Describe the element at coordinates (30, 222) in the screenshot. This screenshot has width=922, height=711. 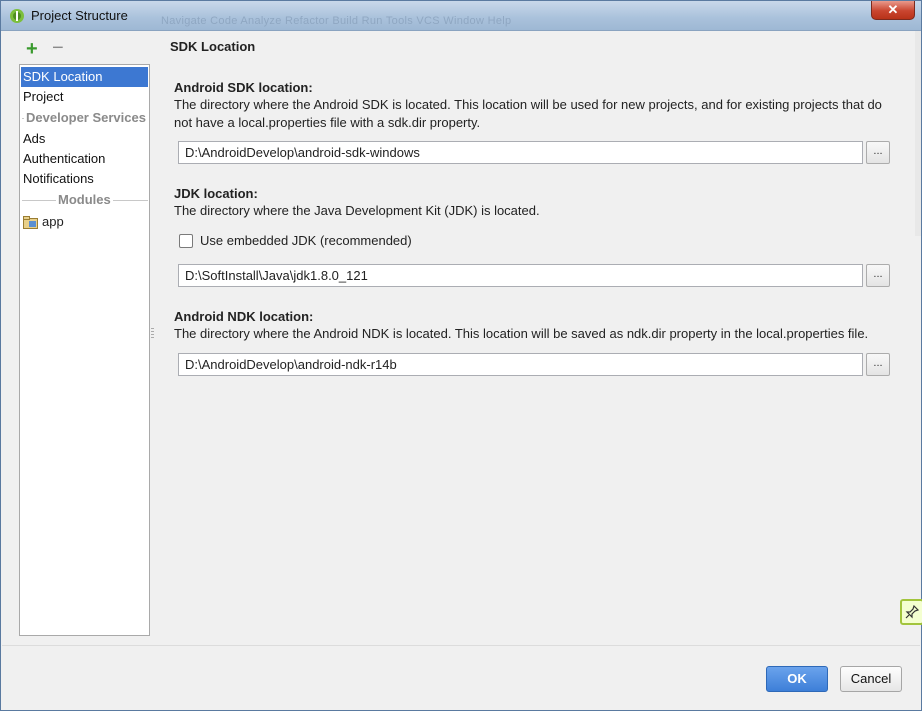
I see `module-folder-icon` at that location.